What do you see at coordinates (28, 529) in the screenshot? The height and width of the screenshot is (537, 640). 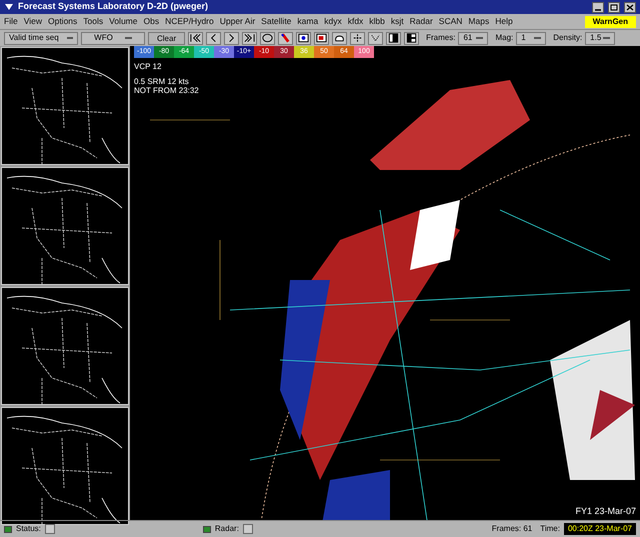 I see `status-label: Status:` at bounding box center [28, 529].